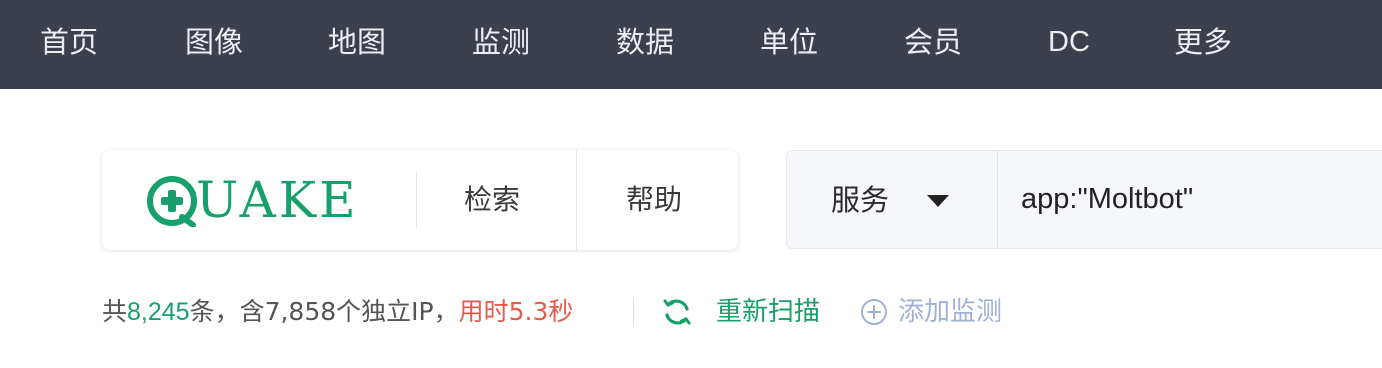  Describe the element at coordinates (69, 42) in the screenshot. I see `nav-item-home: 首页` at that location.